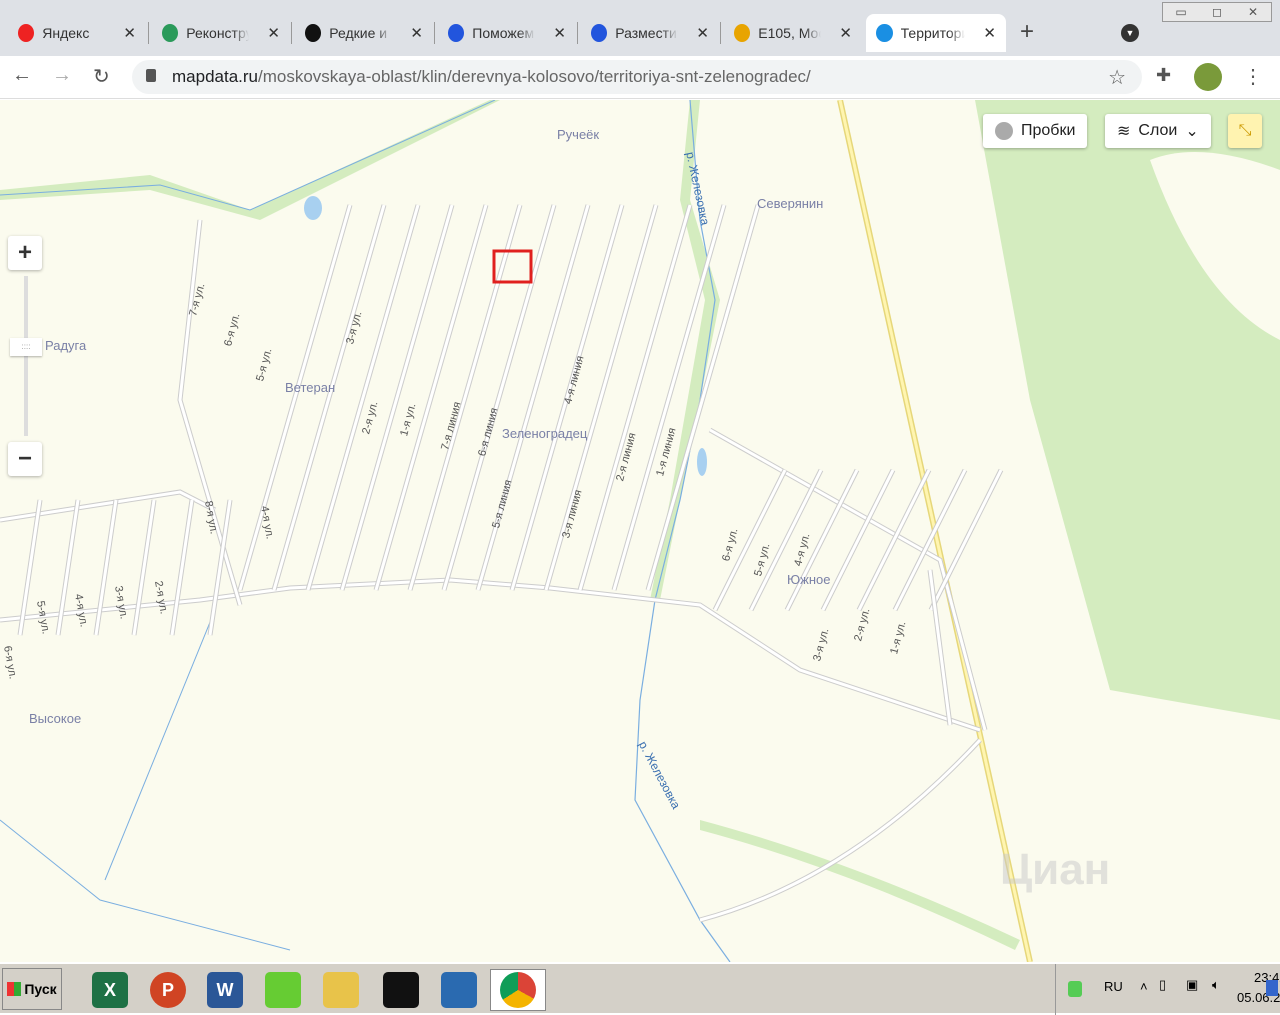  I want to click on field-strip, so click(860, 885).